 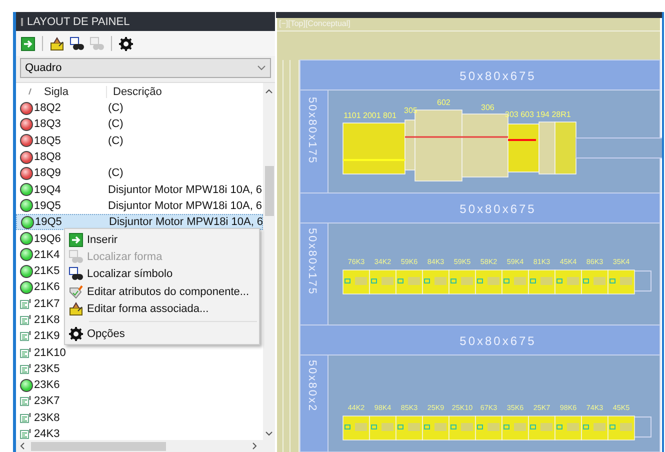 I want to click on sigla-text: 21K9, so click(x=47, y=336).